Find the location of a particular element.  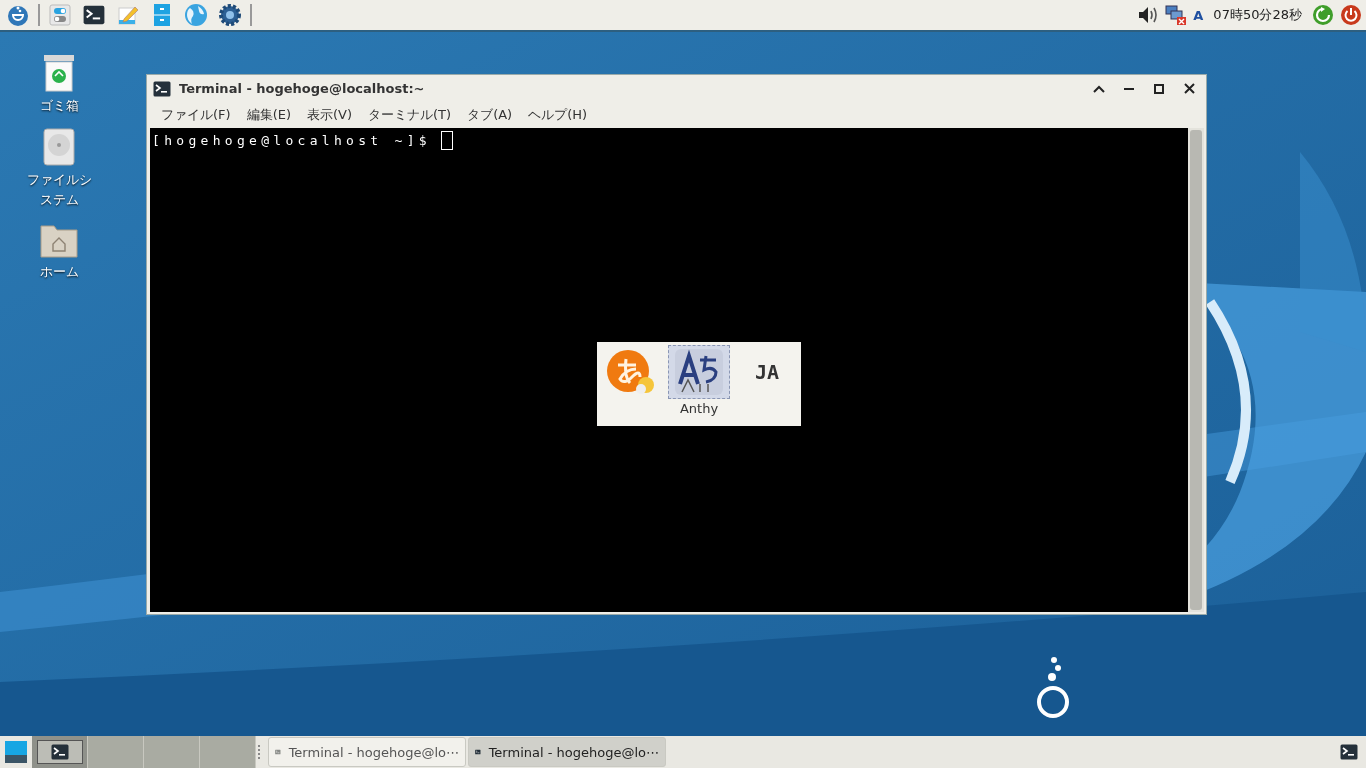

maximize-icon is located at coordinates (1159, 88).